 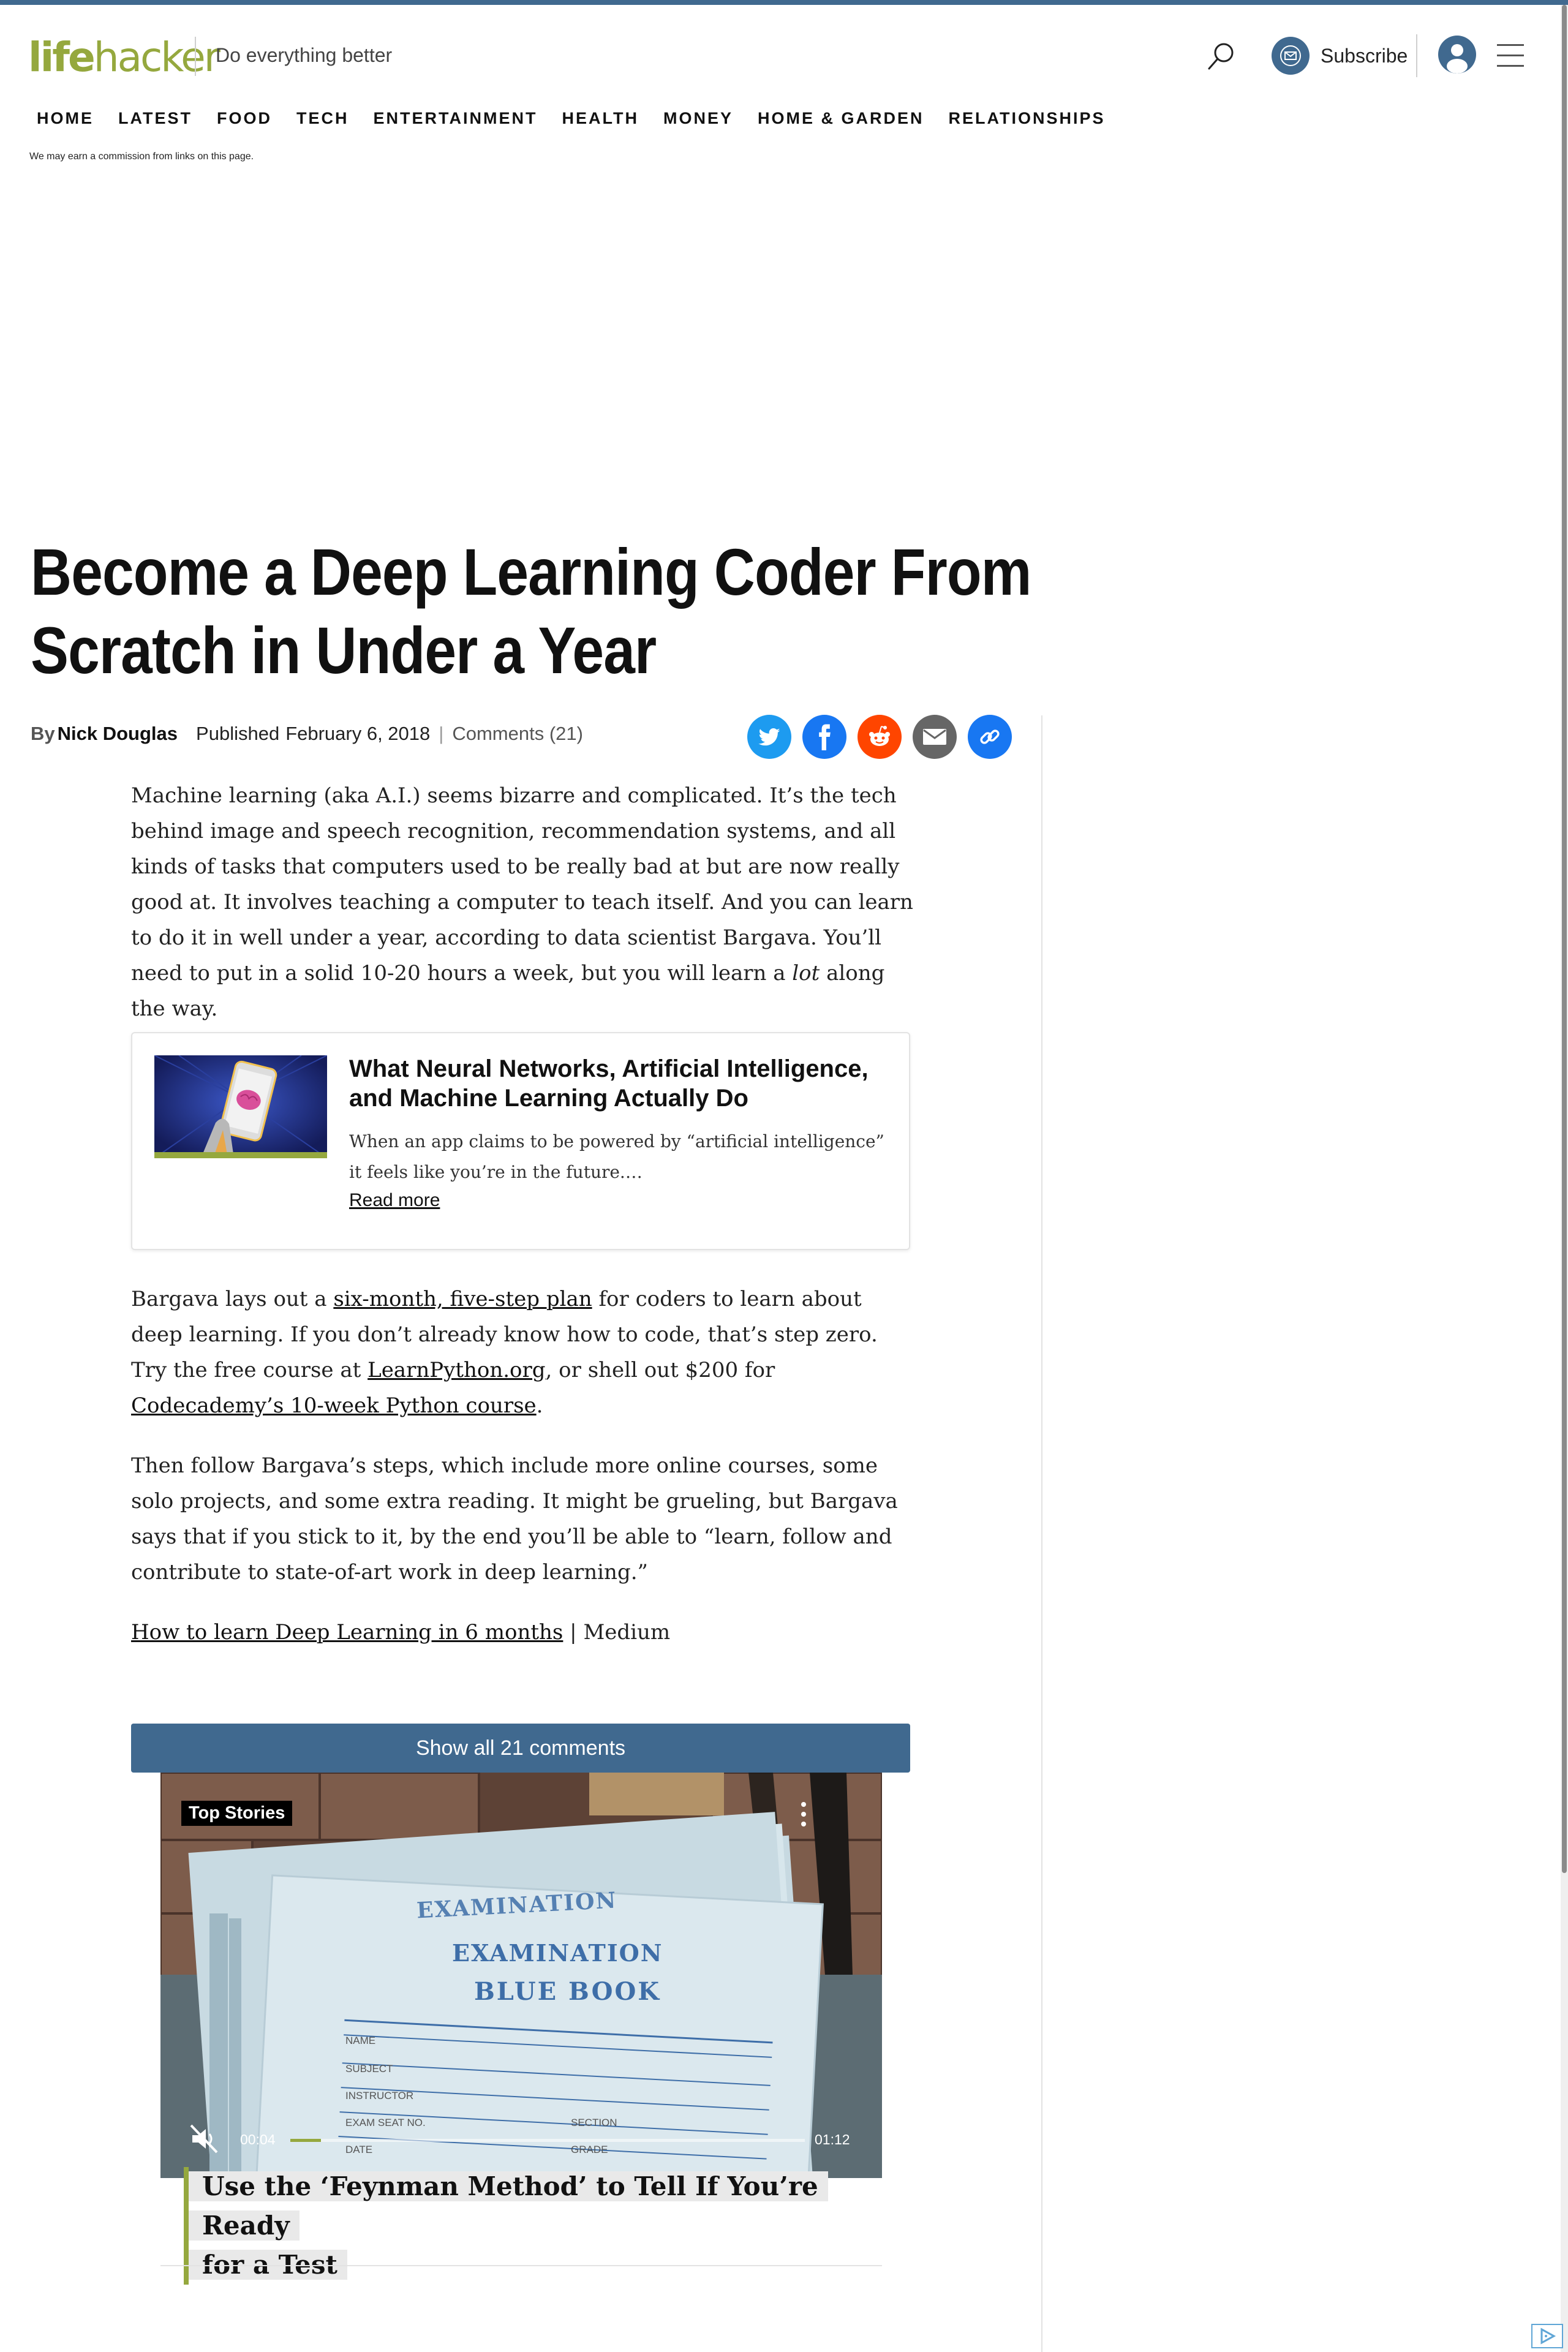 I want to click on site-logo: lifehacker, so click(x=124, y=58).